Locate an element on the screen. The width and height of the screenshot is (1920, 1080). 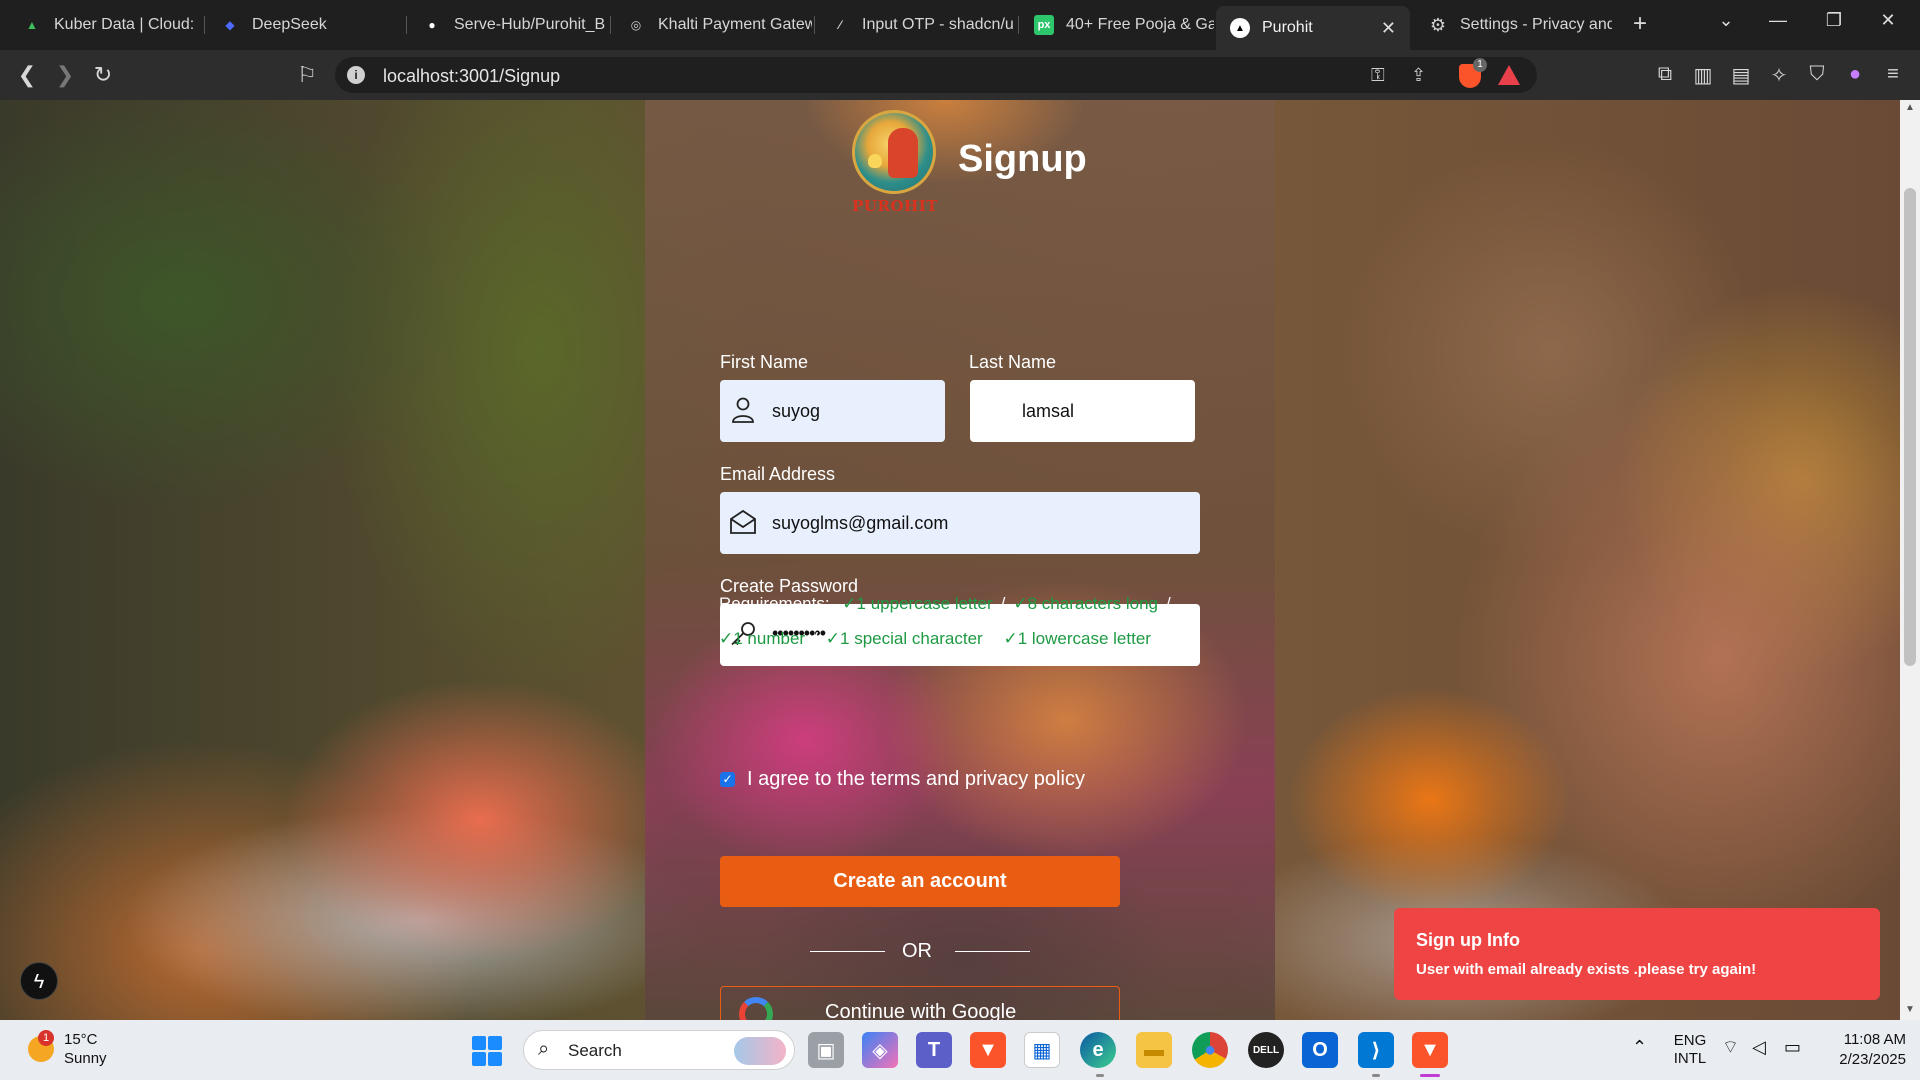
last-name-field: lamsal is located at coordinates (1082, 411).